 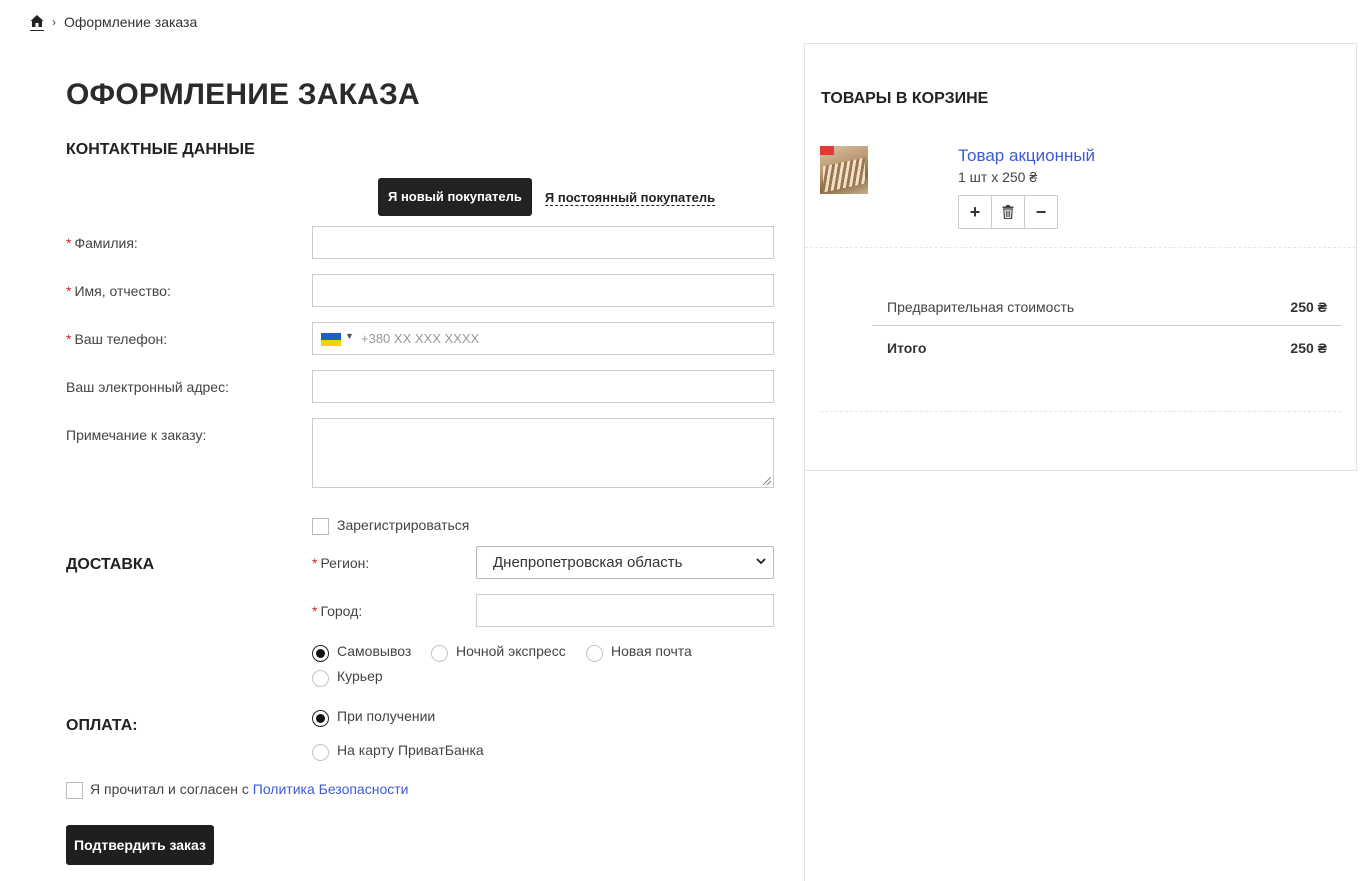 I want to click on note-textarea, so click(x=543, y=453).